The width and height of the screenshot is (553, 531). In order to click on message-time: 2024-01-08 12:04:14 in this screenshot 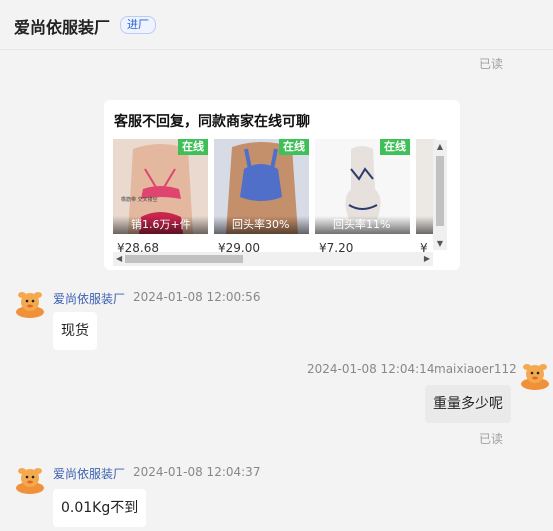, I will do `click(371, 369)`.